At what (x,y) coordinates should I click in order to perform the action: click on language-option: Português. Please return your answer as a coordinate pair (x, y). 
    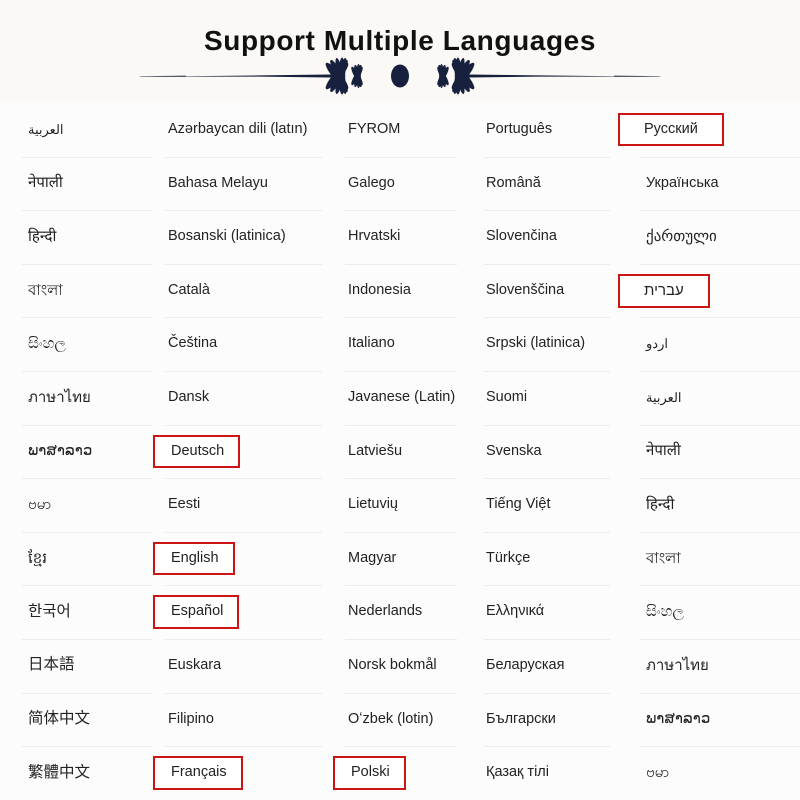
    Looking at the image, I should click on (545, 130).